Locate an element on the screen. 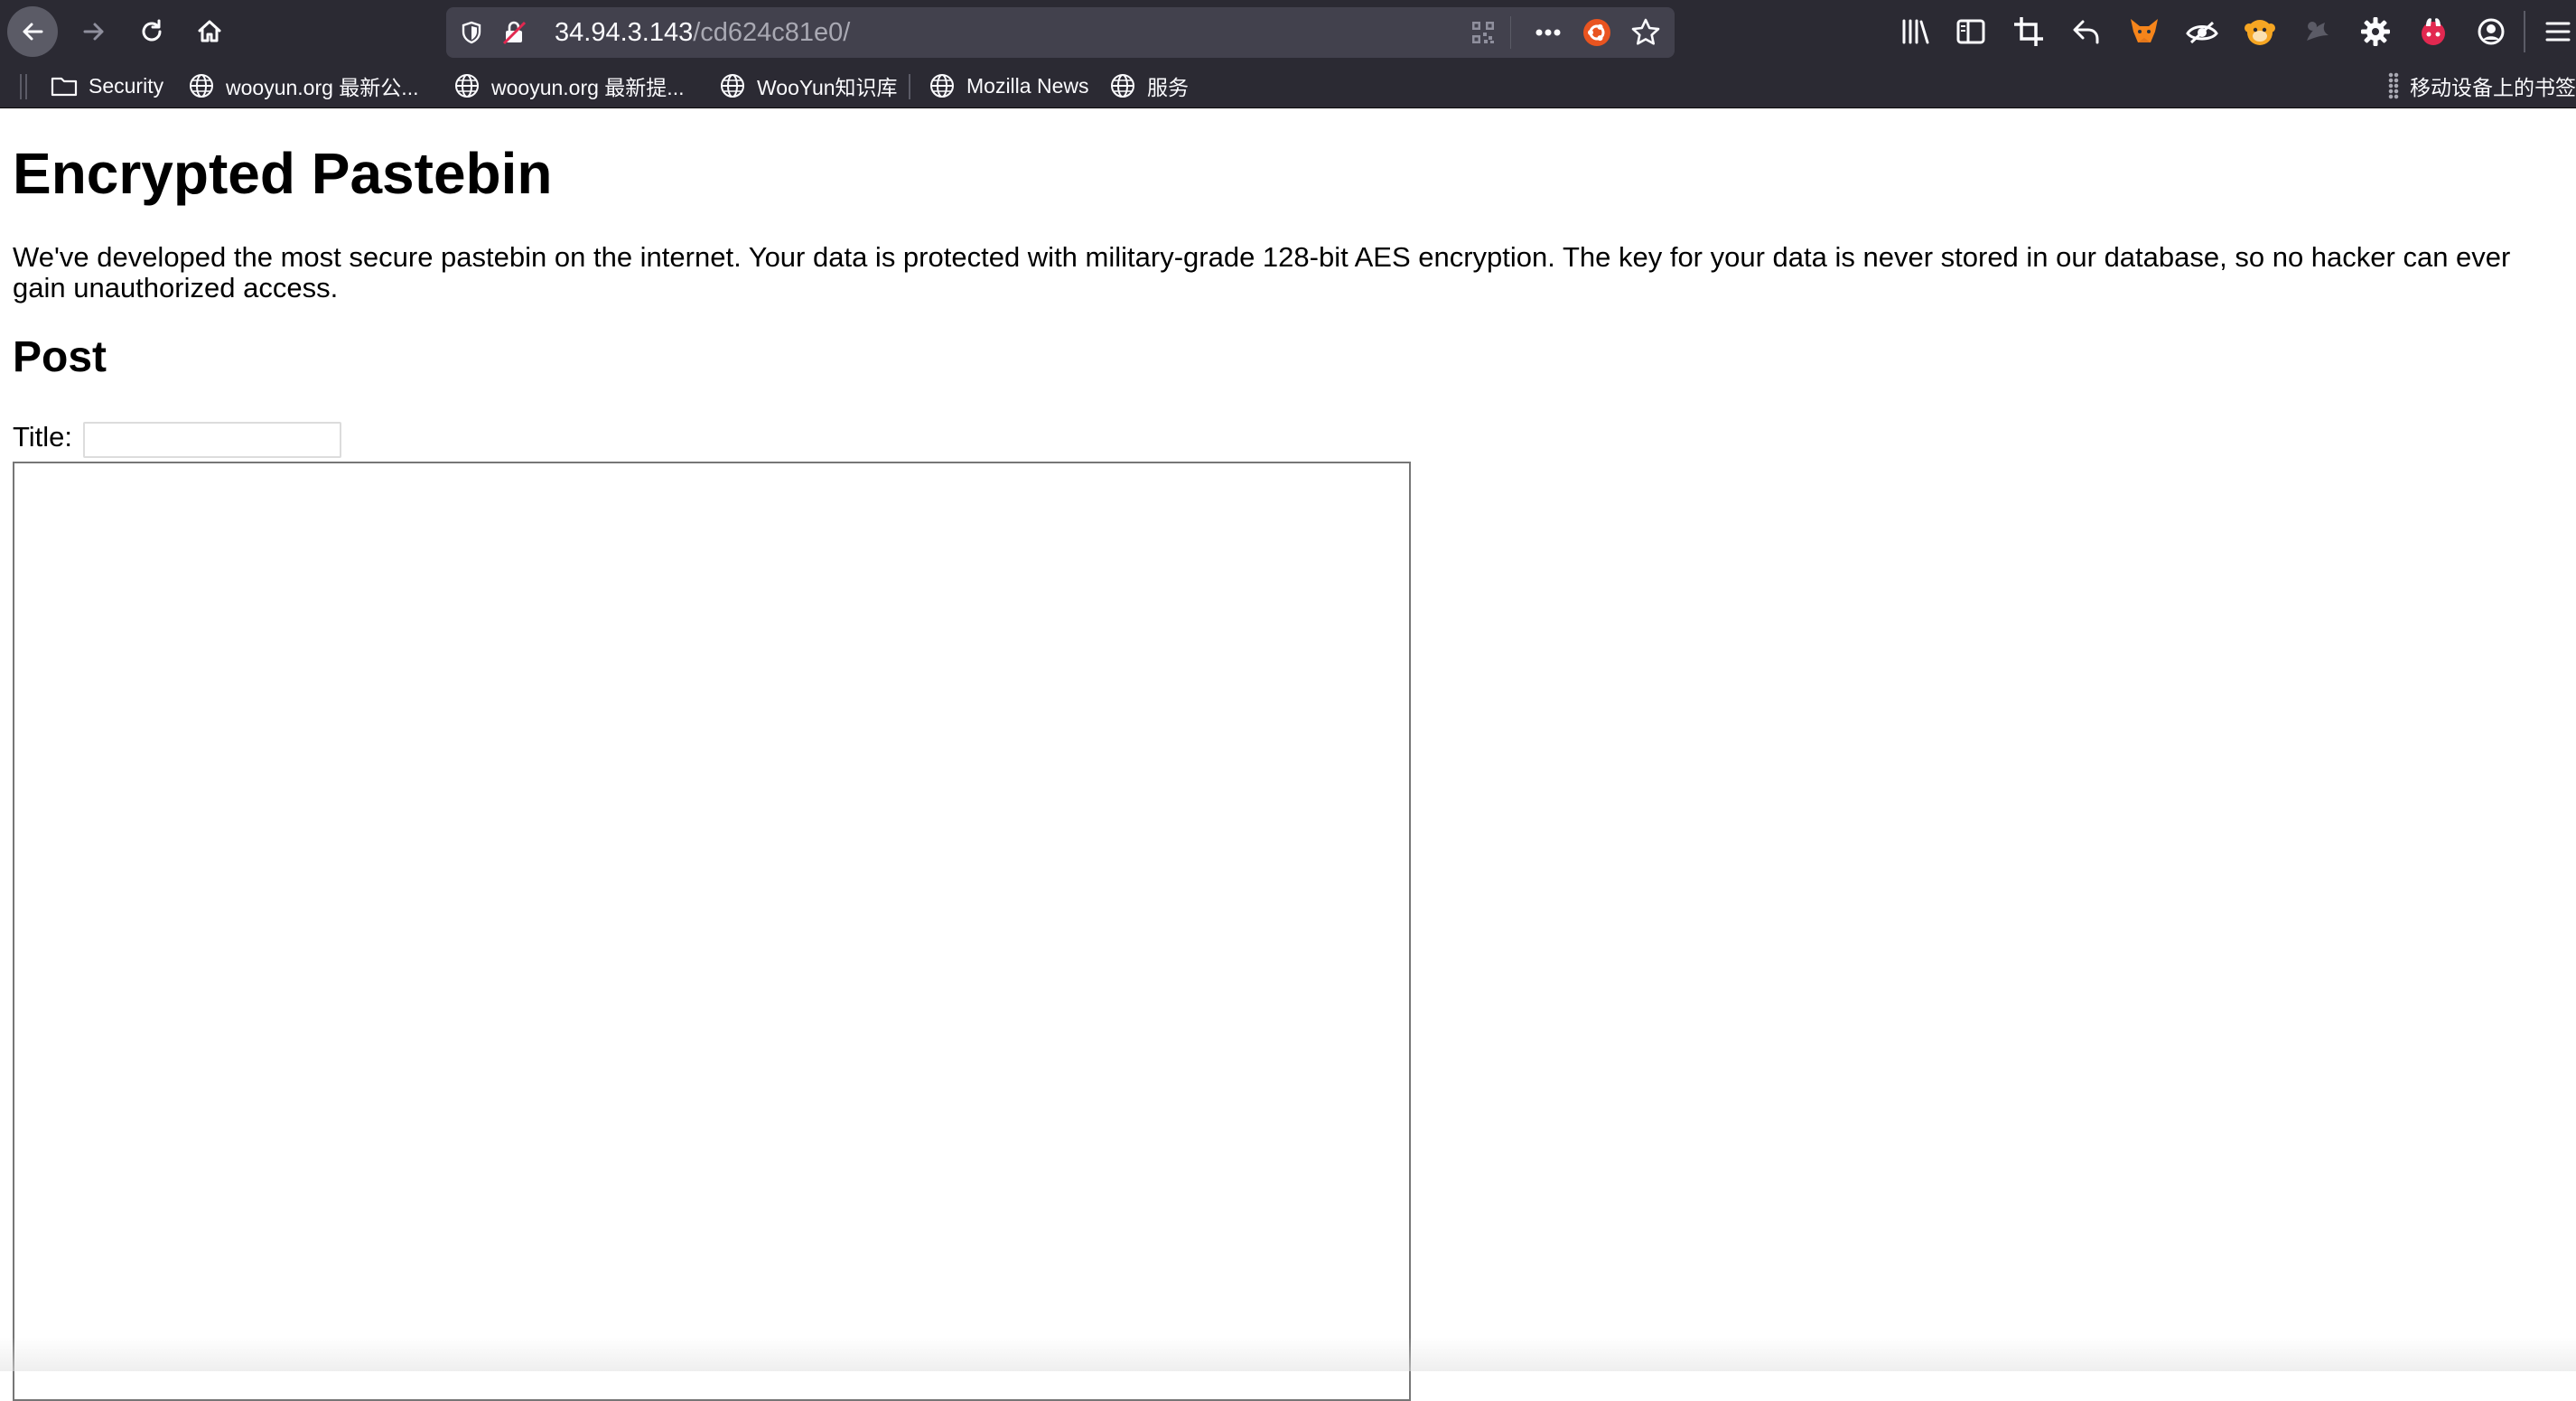  rabbit-extension-icon is located at coordinates (2433, 32).